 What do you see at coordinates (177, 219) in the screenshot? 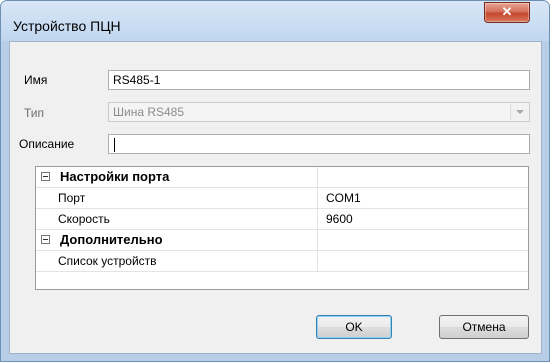
I see `property-name-cell: Скорость` at bounding box center [177, 219].